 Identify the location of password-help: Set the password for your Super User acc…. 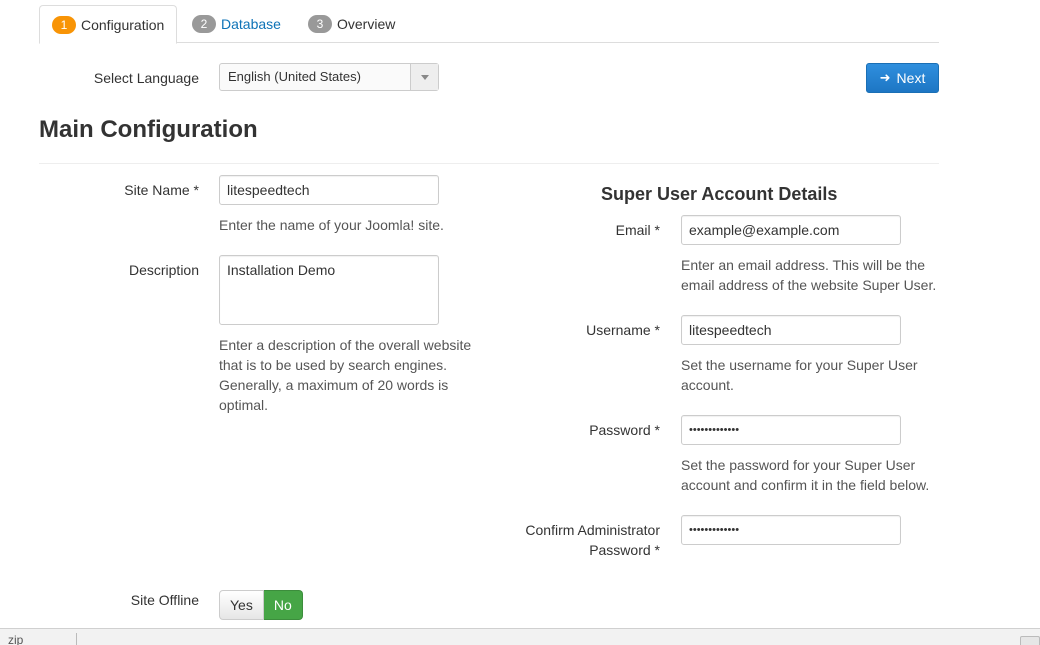
(831, 475).